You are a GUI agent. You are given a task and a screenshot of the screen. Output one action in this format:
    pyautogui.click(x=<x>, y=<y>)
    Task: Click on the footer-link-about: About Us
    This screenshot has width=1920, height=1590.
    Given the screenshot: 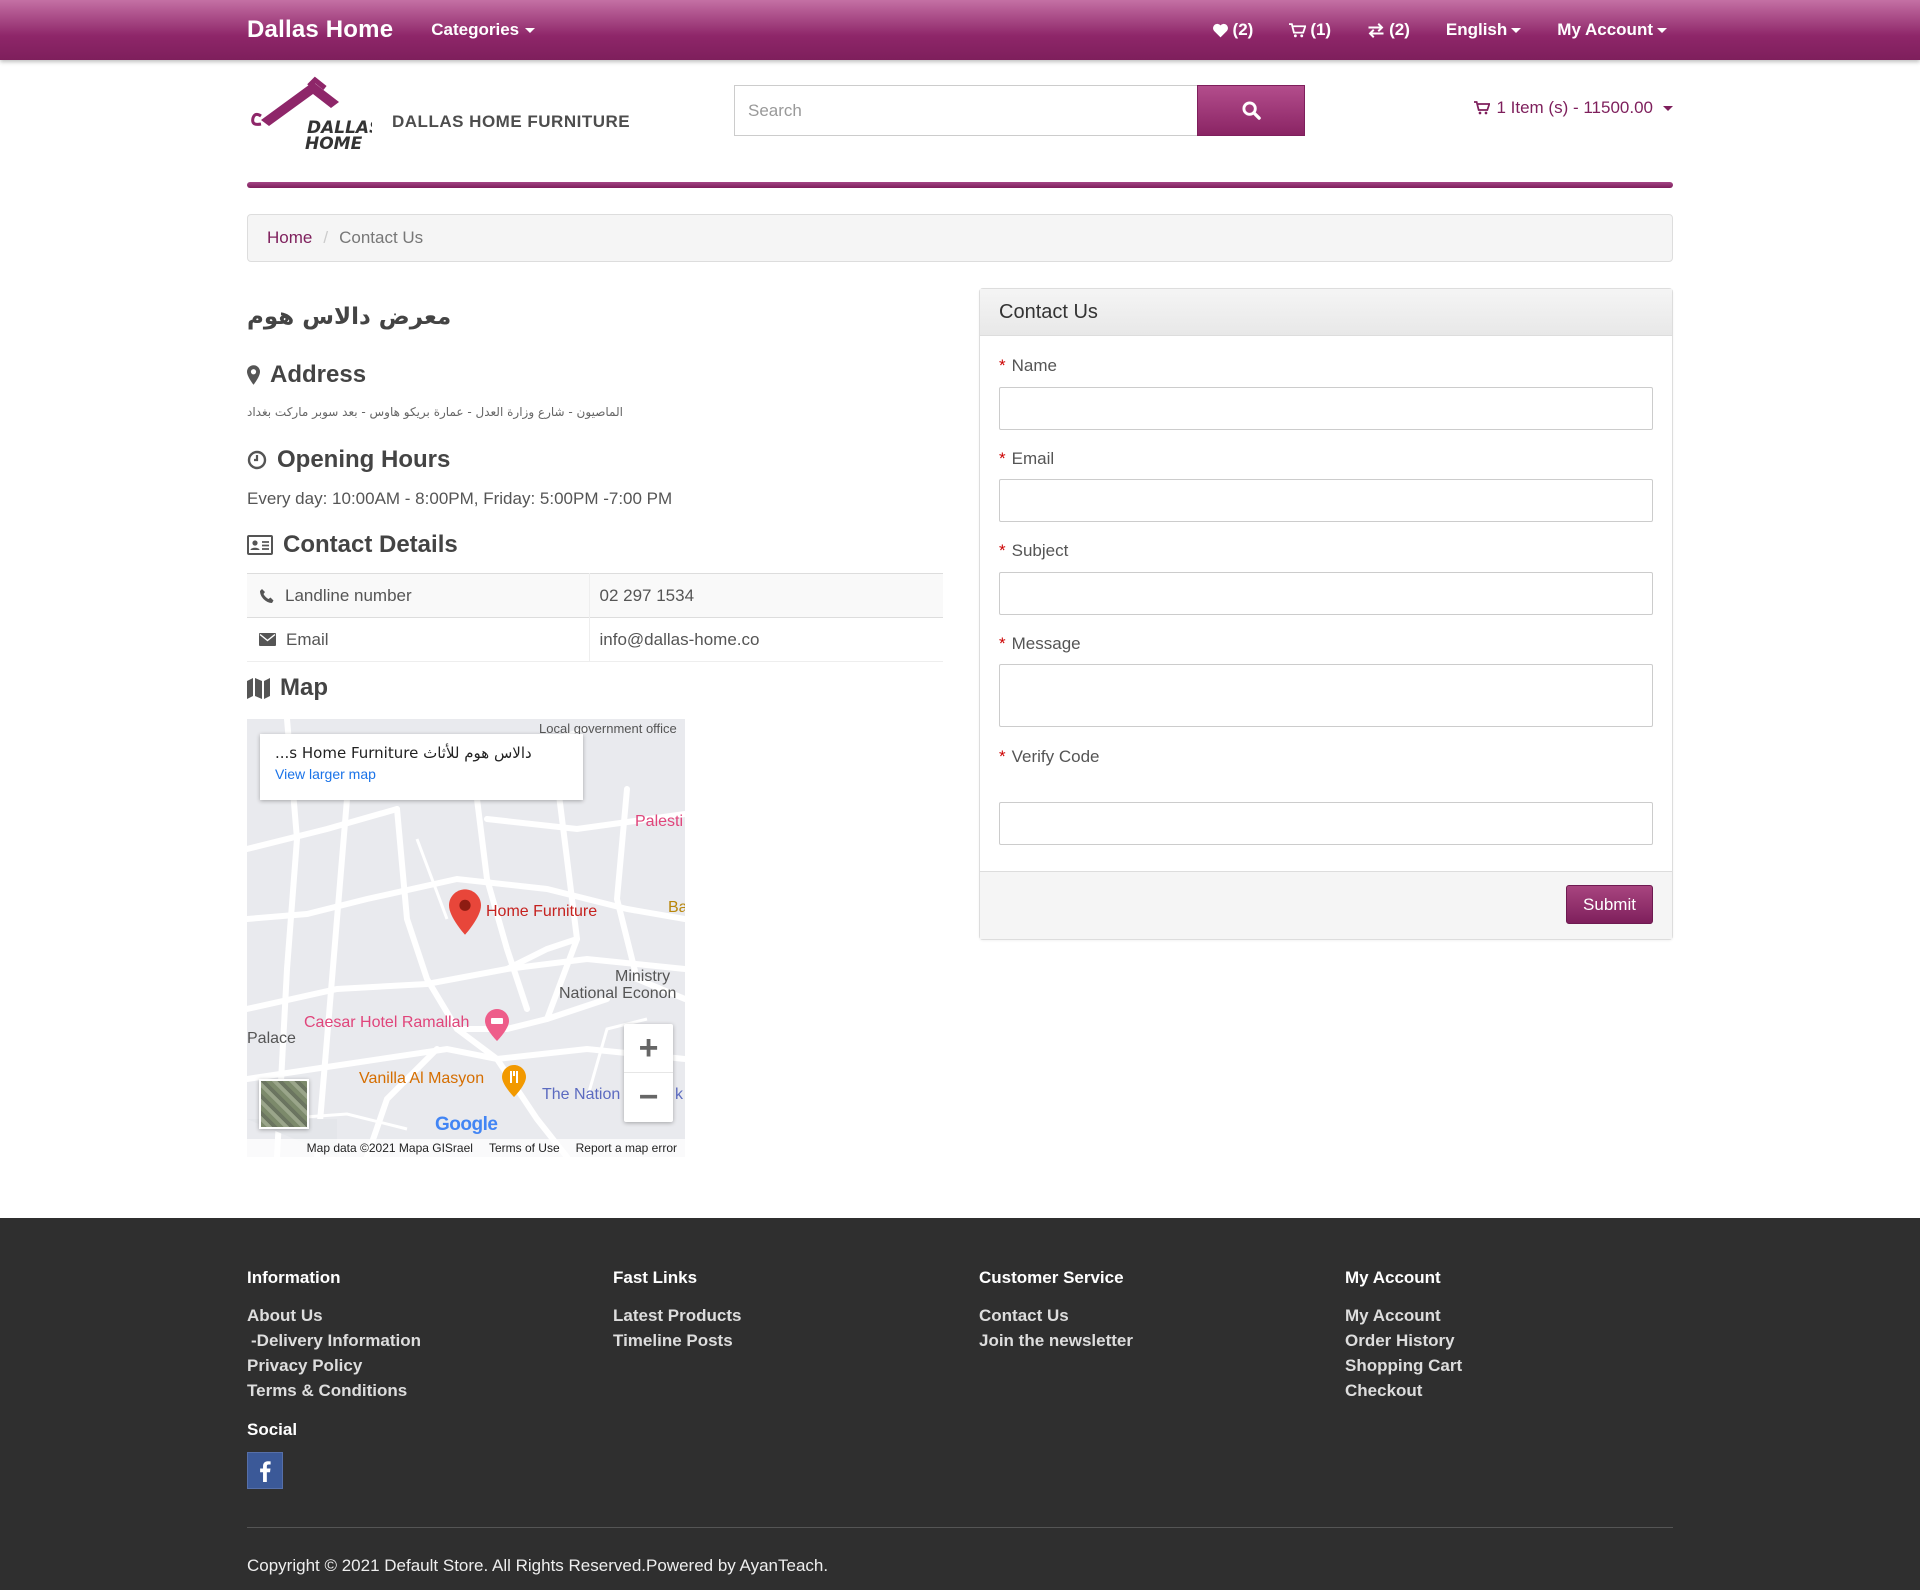 What is the action you would take?
    pyautogui.click(x=334, y=1315)
    